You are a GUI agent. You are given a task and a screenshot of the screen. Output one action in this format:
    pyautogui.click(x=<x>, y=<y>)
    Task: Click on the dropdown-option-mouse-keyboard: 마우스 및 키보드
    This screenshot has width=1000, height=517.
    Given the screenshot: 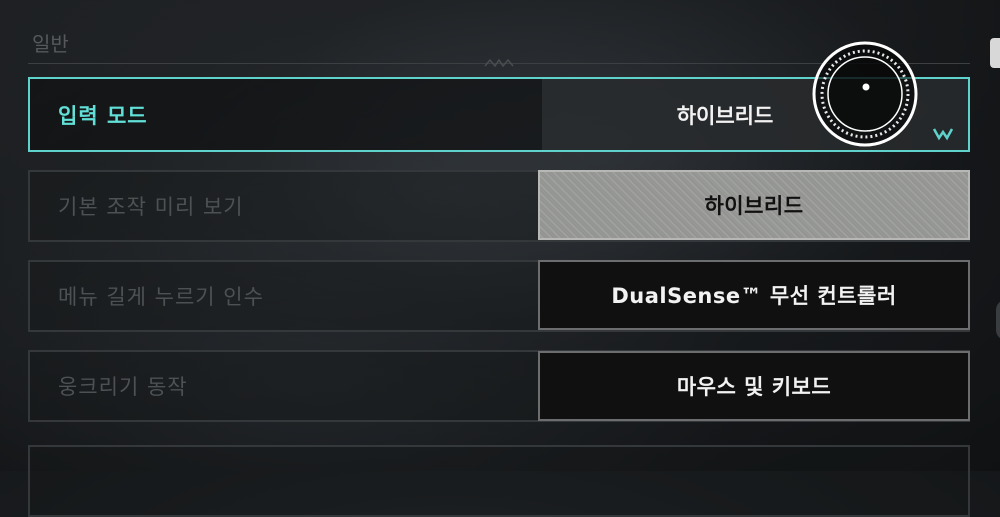 What is the action you would take?
    pyautogui.click(x=754, y=386)
    